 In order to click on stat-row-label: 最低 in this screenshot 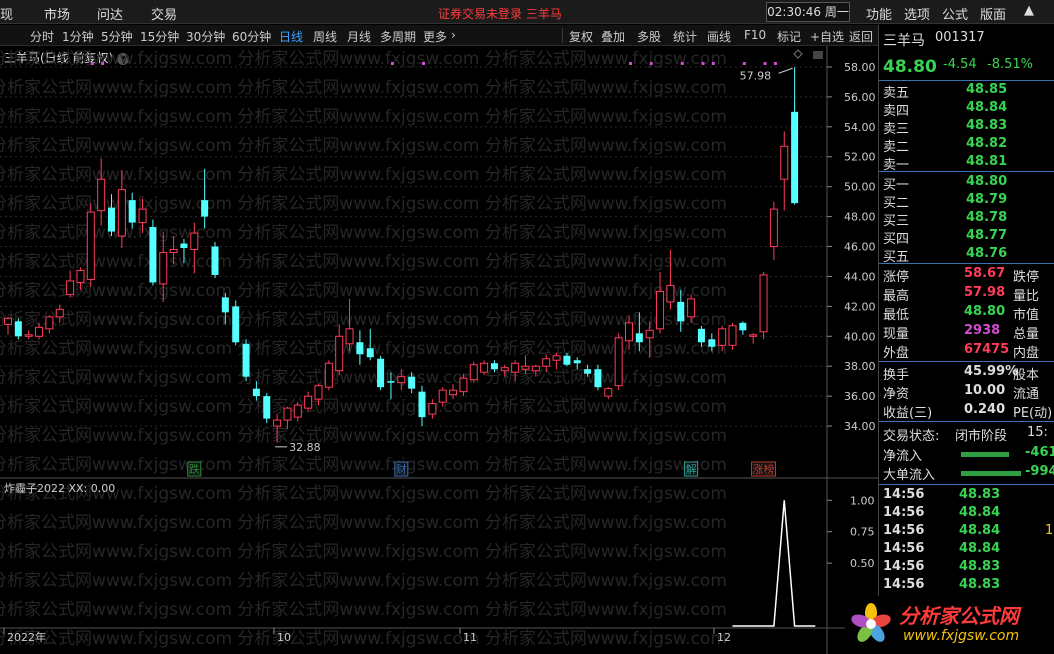, I will do `click(896, 315)`.